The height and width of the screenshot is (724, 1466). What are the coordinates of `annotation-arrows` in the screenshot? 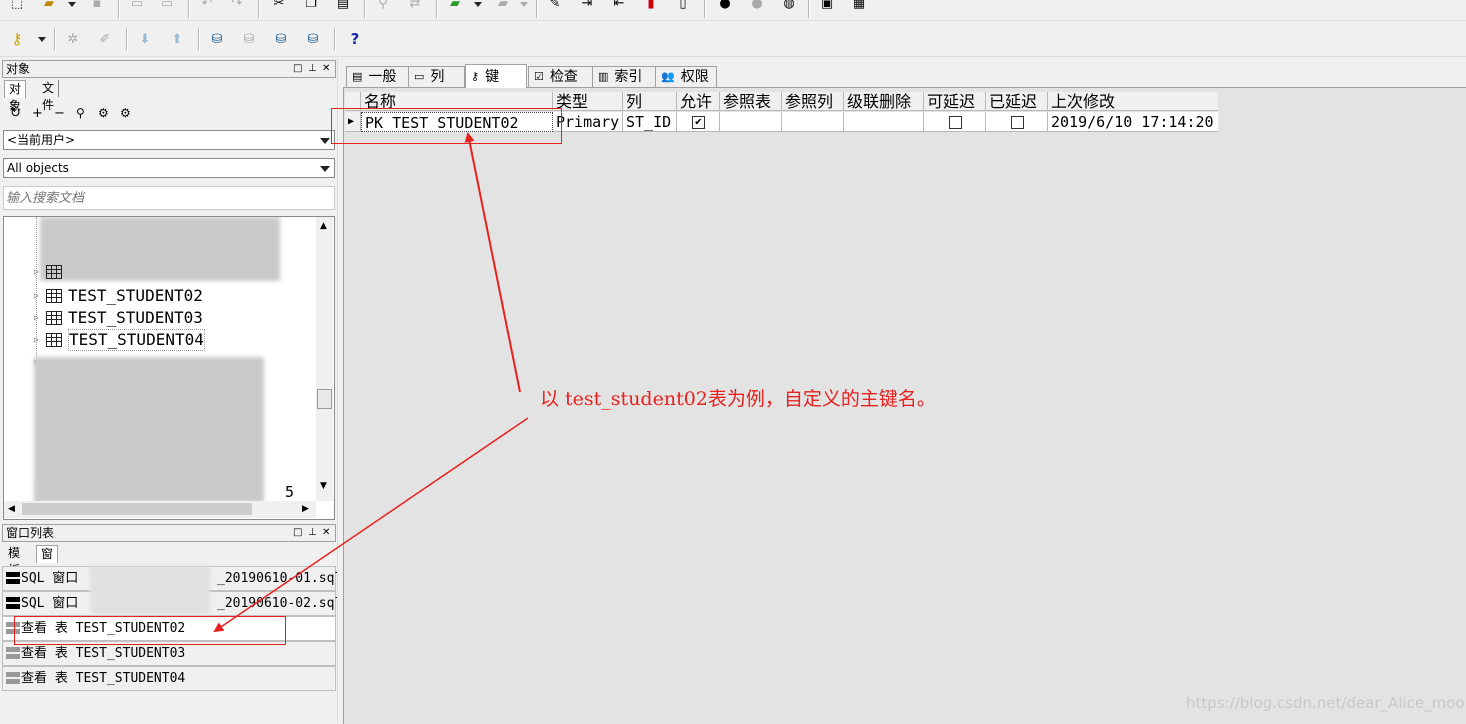 It's located at (371, 382).